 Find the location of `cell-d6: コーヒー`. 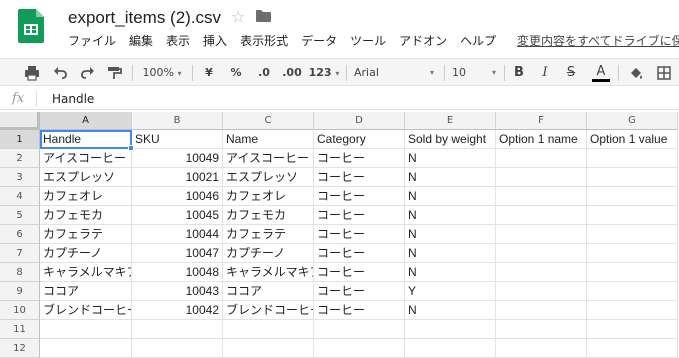

cell-d6: コーヒー is located at coordinates (359, 234).